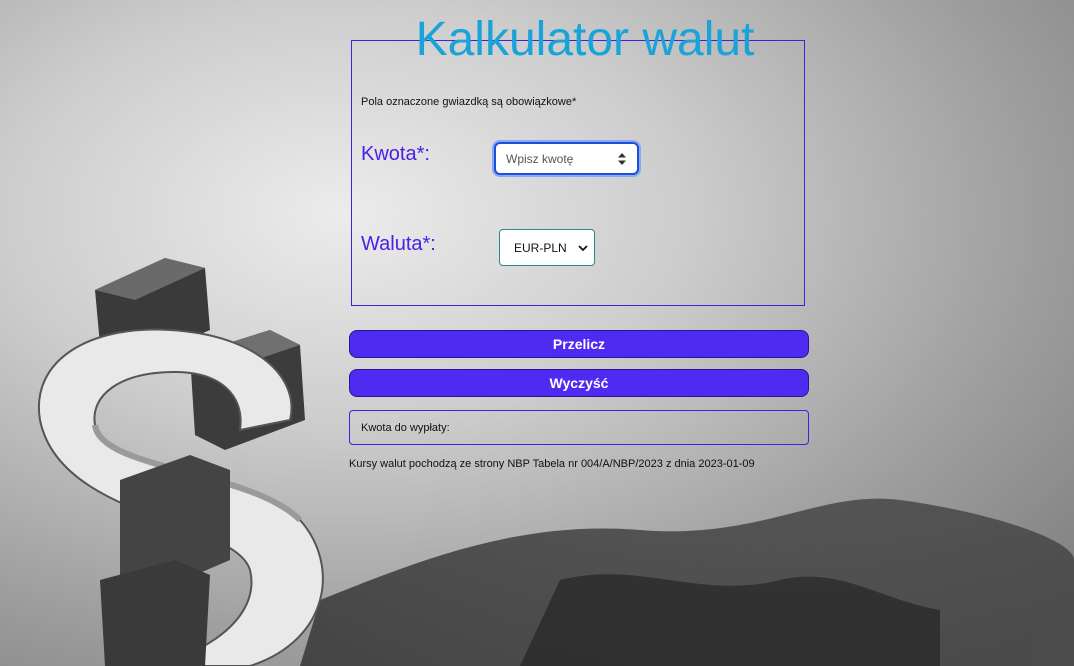 The height and width of the screenshot is (666, 1074). I want to click on currency-selected-value: EUR-PLN, so click(540, 247).